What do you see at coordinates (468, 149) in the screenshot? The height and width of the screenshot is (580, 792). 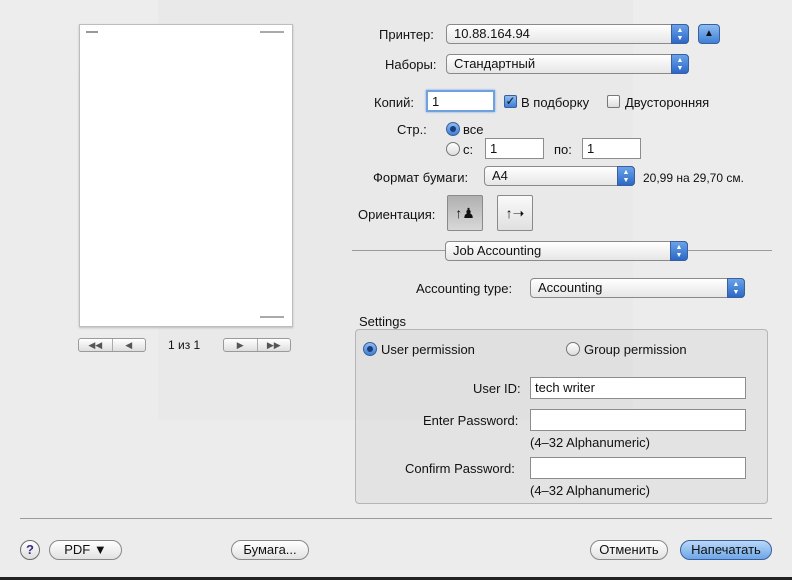 I see `pages-from-label: с:` at bounding box center [468, 149].